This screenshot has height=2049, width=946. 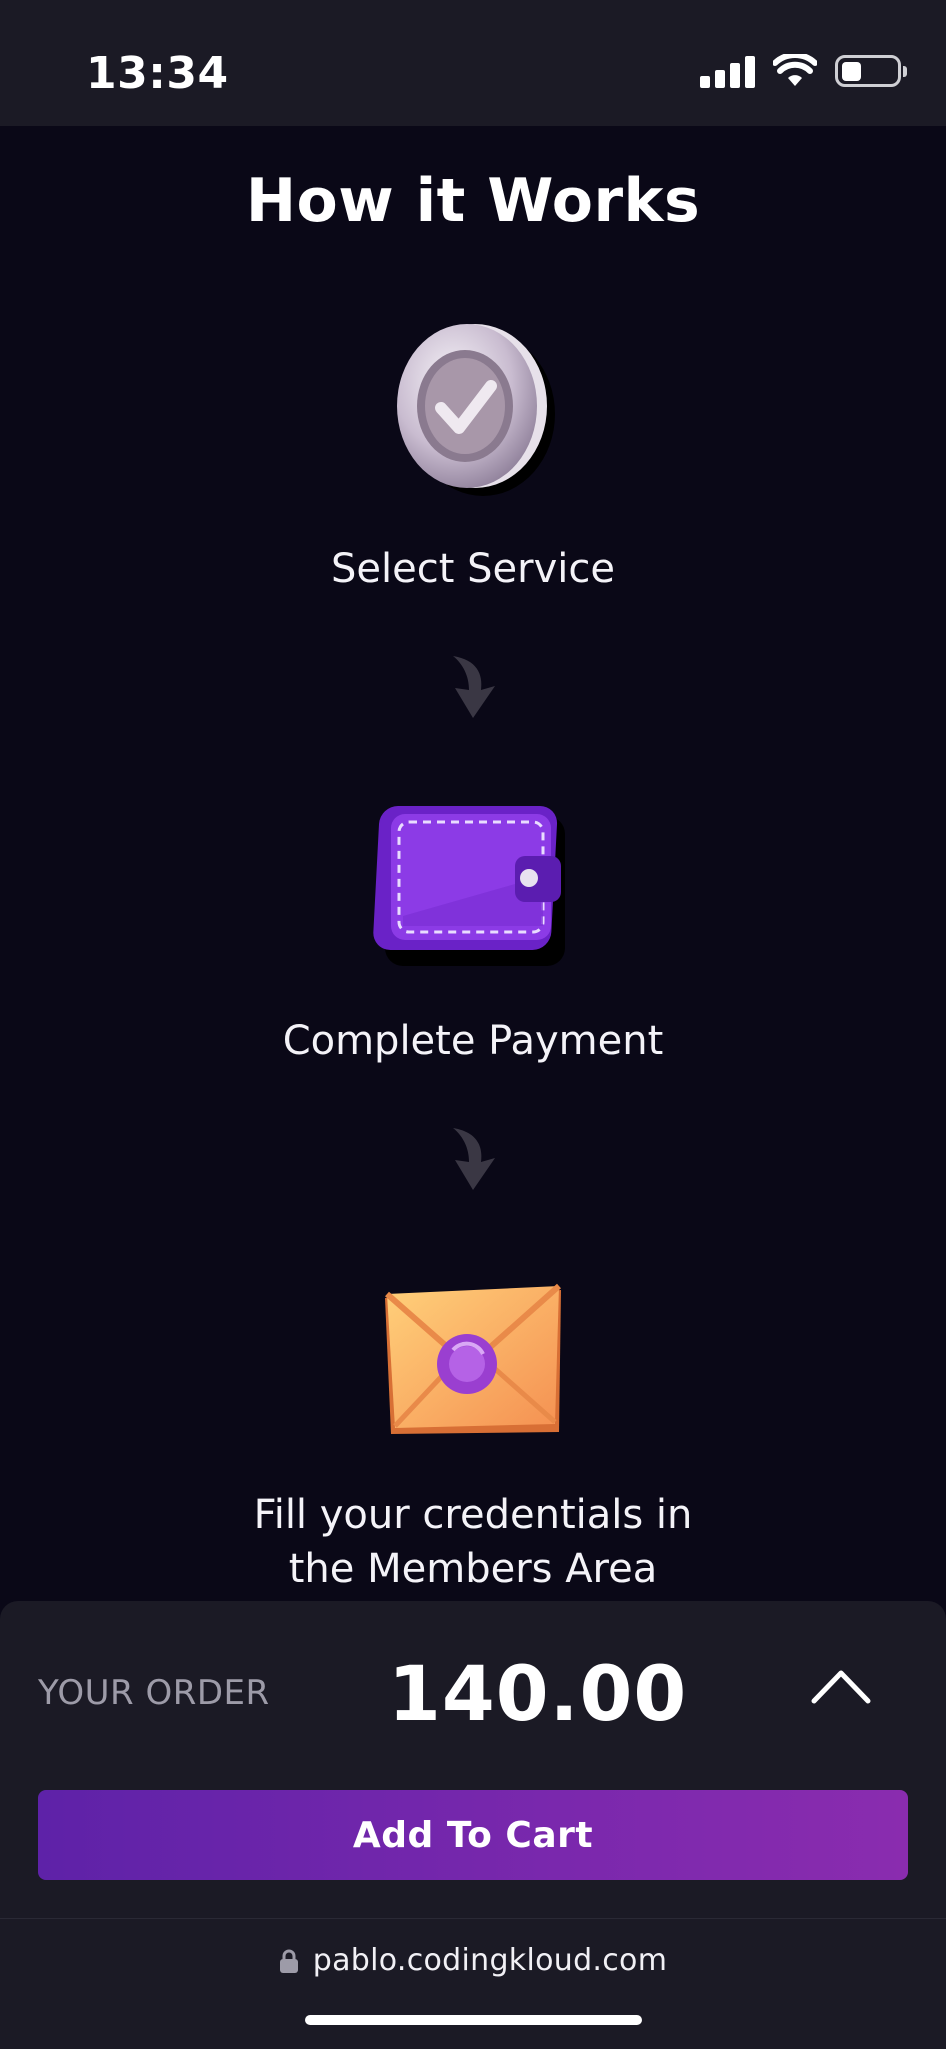 I want to click on home-indicator, so click(x=473, y=2020).